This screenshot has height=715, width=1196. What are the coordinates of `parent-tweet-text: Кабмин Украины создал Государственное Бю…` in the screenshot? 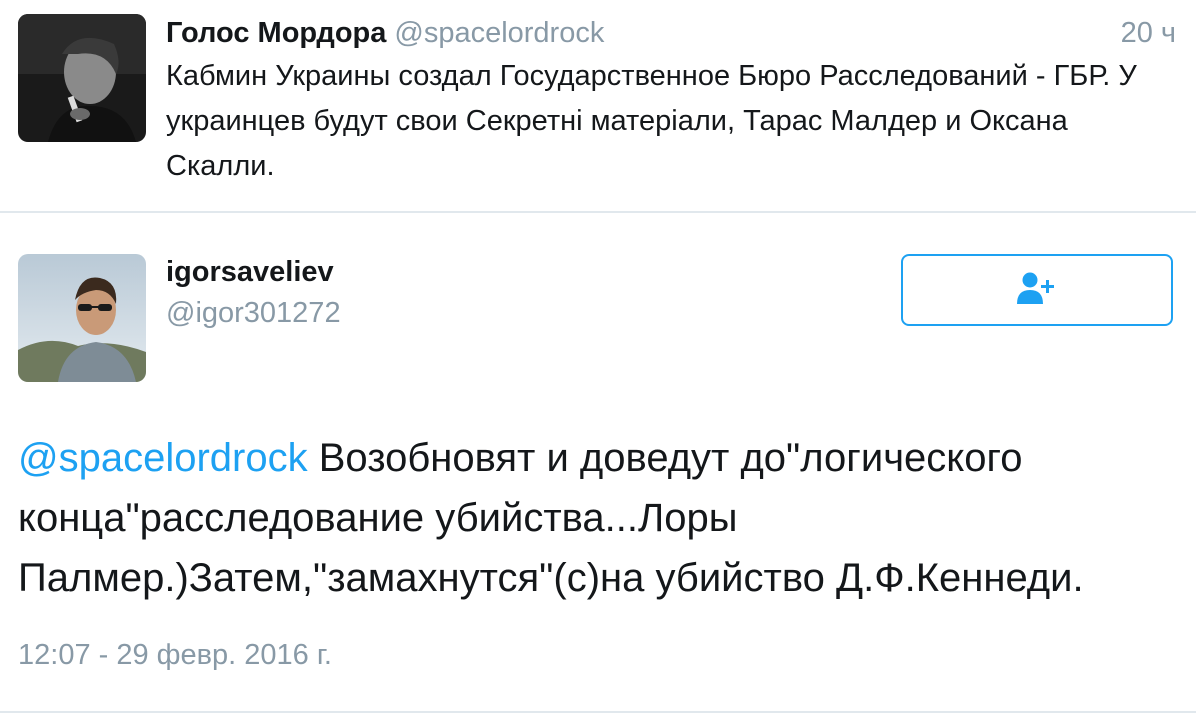 It's located at (651, 121).